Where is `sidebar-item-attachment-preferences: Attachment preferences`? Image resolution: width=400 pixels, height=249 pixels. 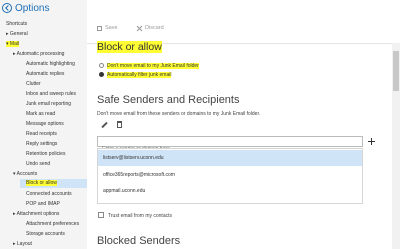
sidebar-item-attachment-preferences: Attachment preferences is located at coordinates (52, 224).